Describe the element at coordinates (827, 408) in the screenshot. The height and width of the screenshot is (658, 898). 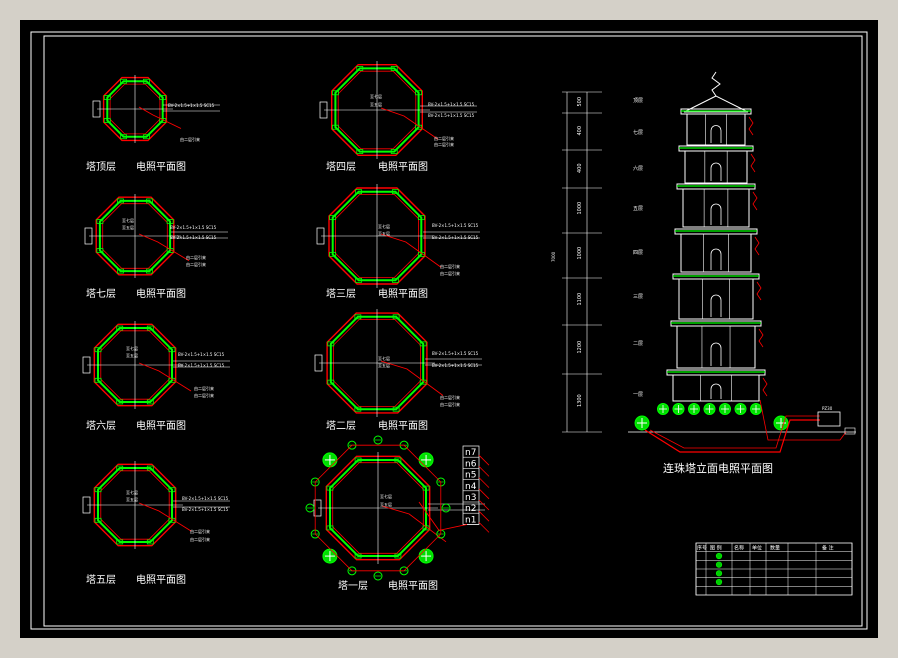
I see `feeder-label: PZ30` at that location.